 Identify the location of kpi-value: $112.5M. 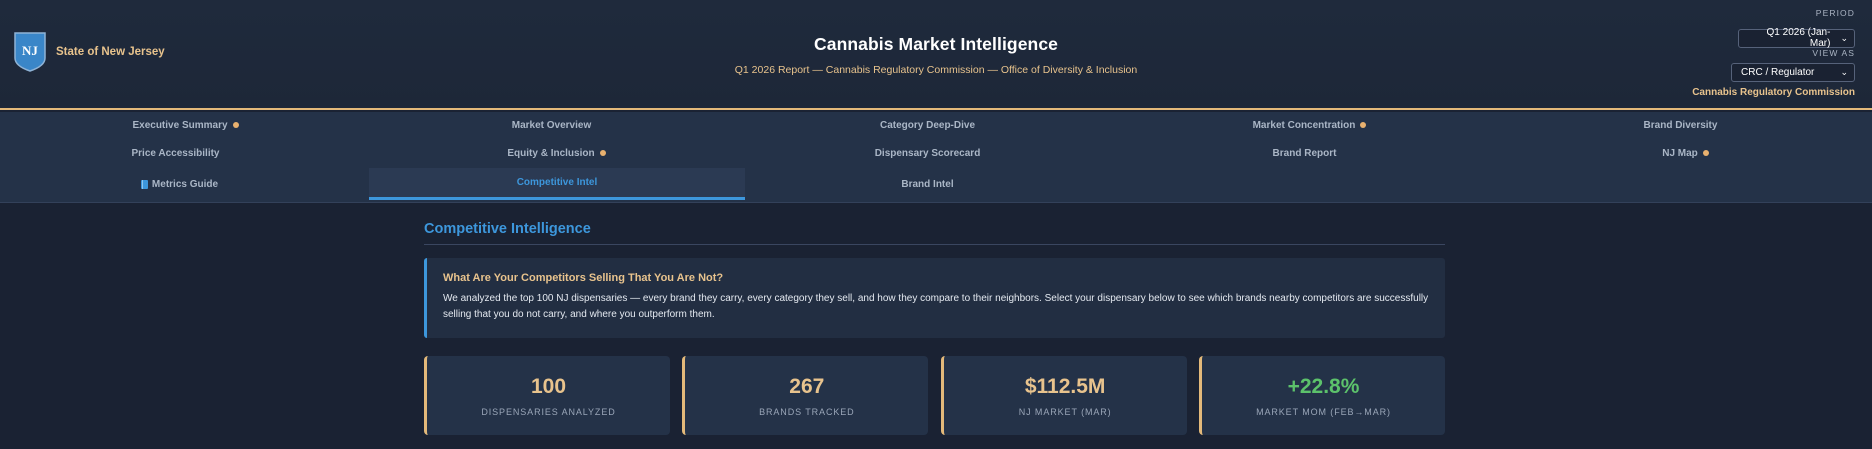
(1065, 386).